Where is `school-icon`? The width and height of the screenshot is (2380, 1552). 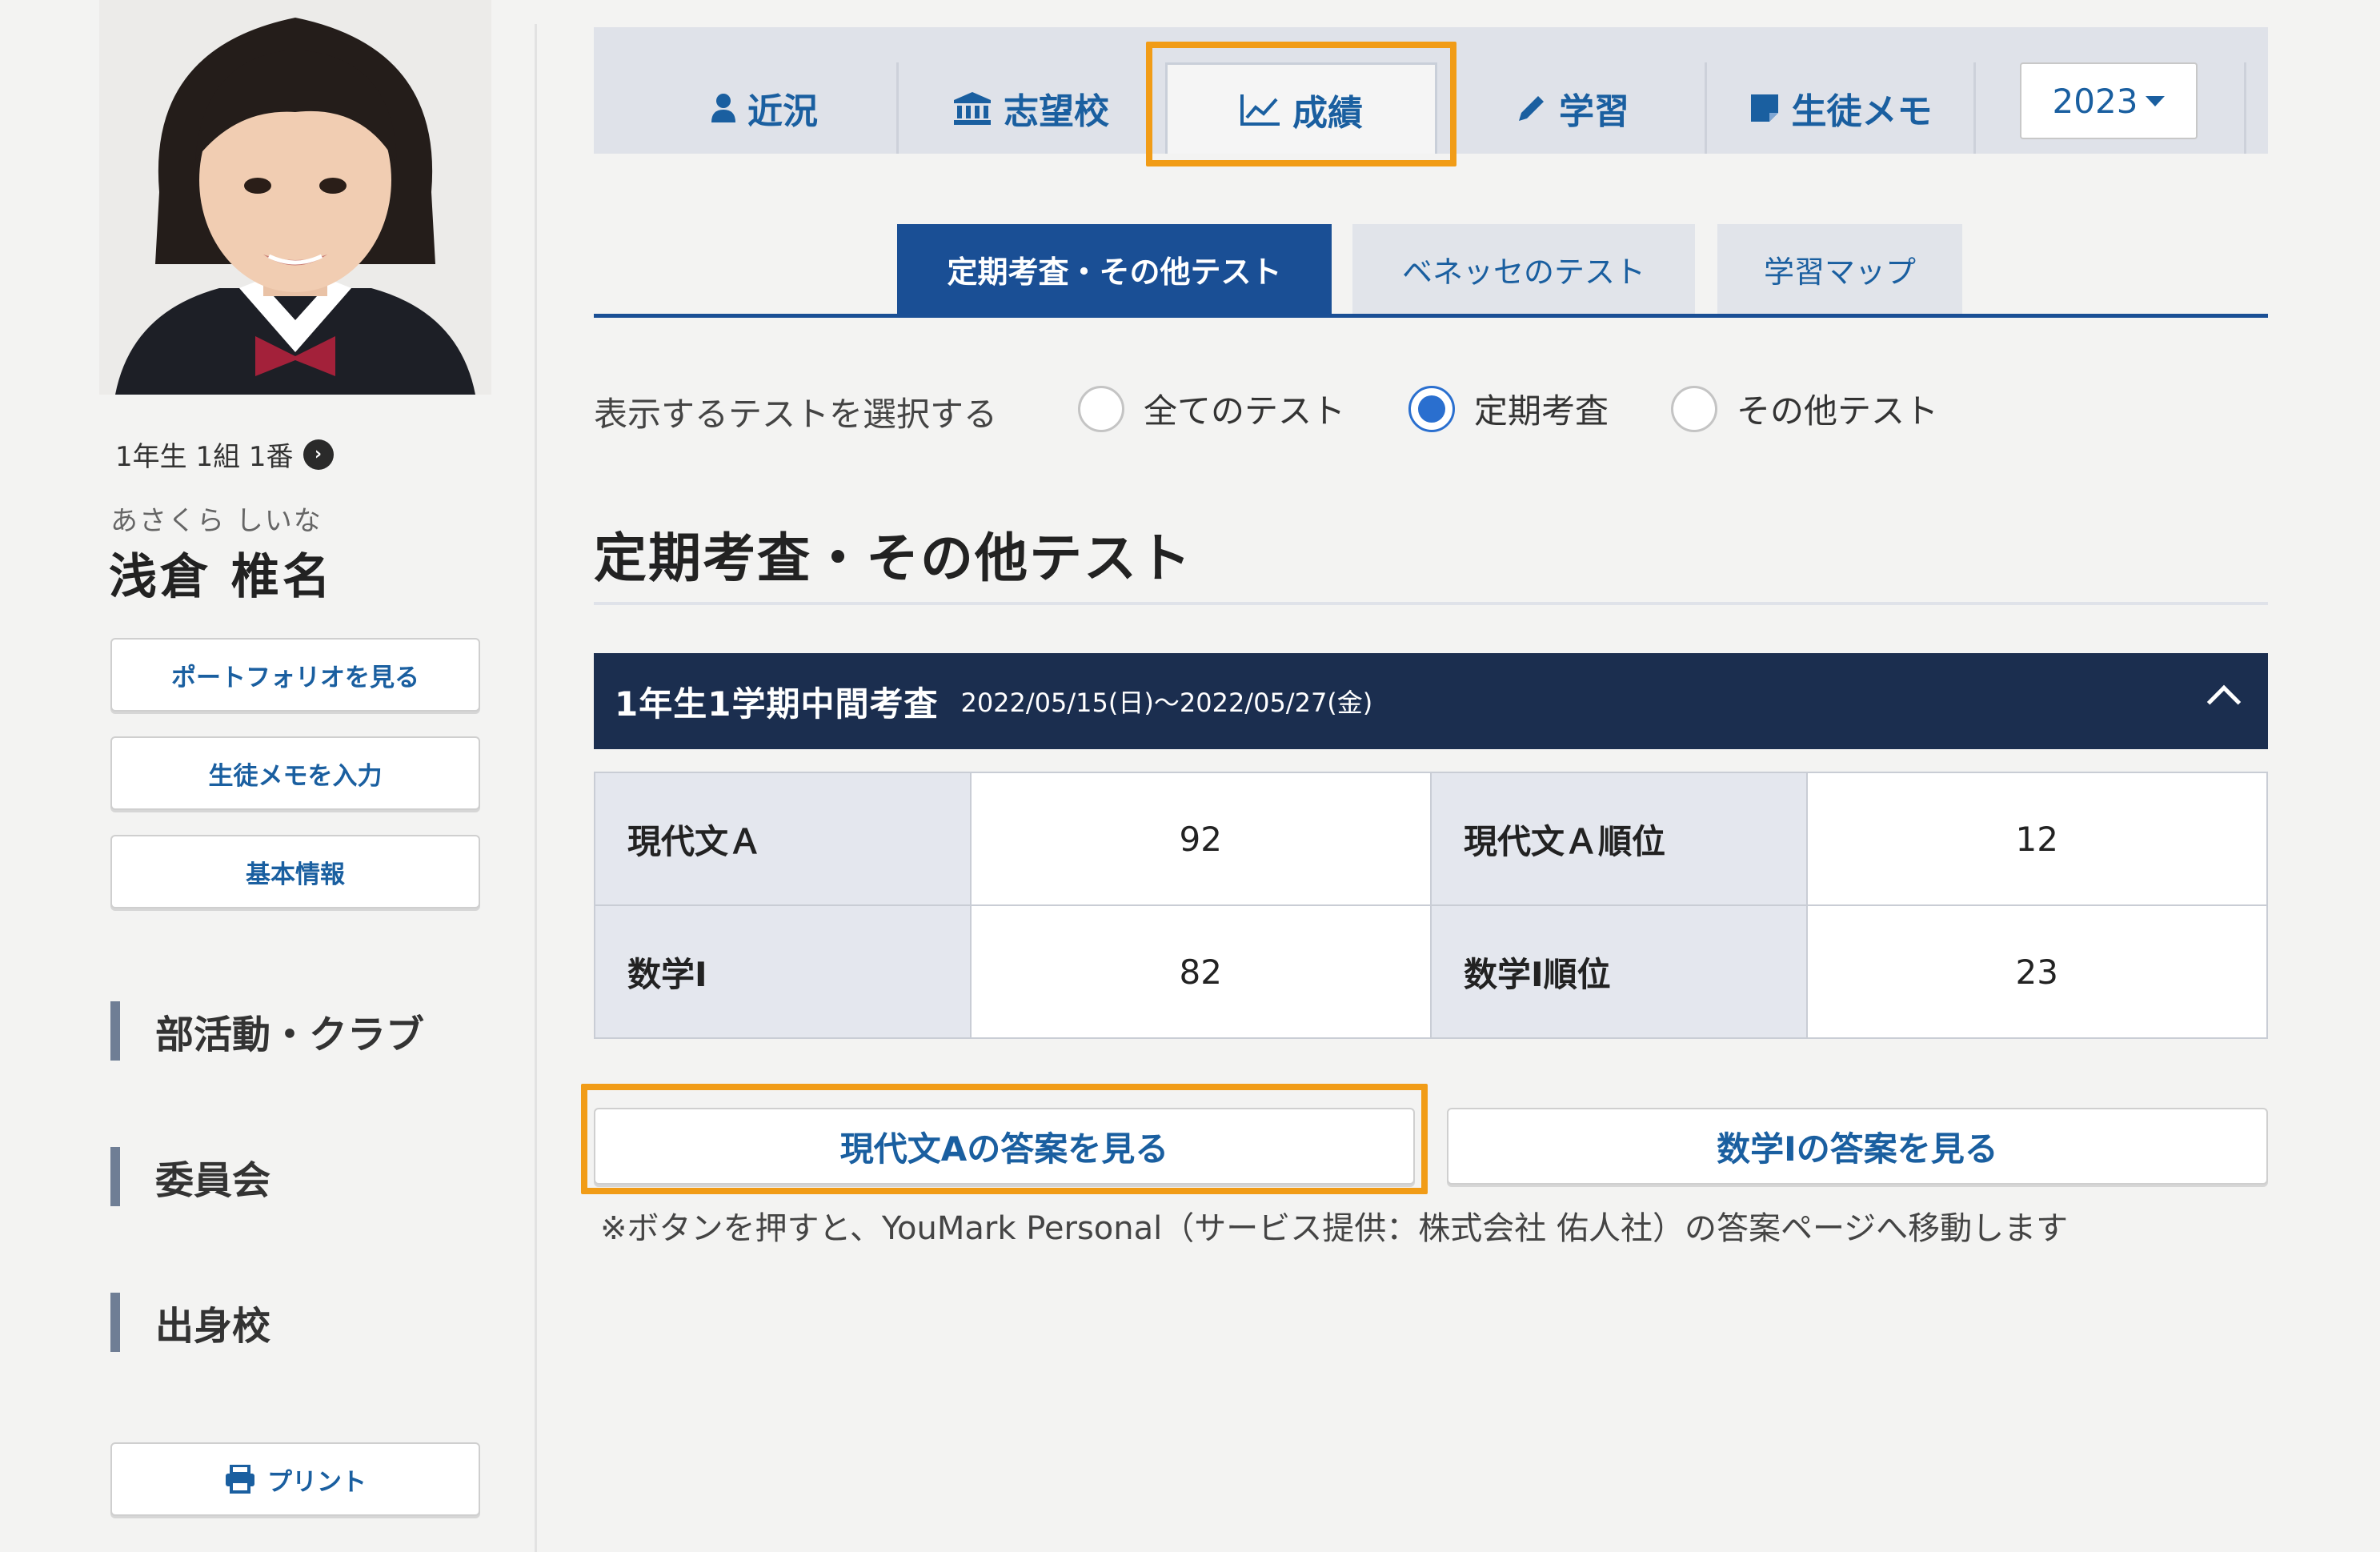
school-icon is located at coordinates (972, 108).